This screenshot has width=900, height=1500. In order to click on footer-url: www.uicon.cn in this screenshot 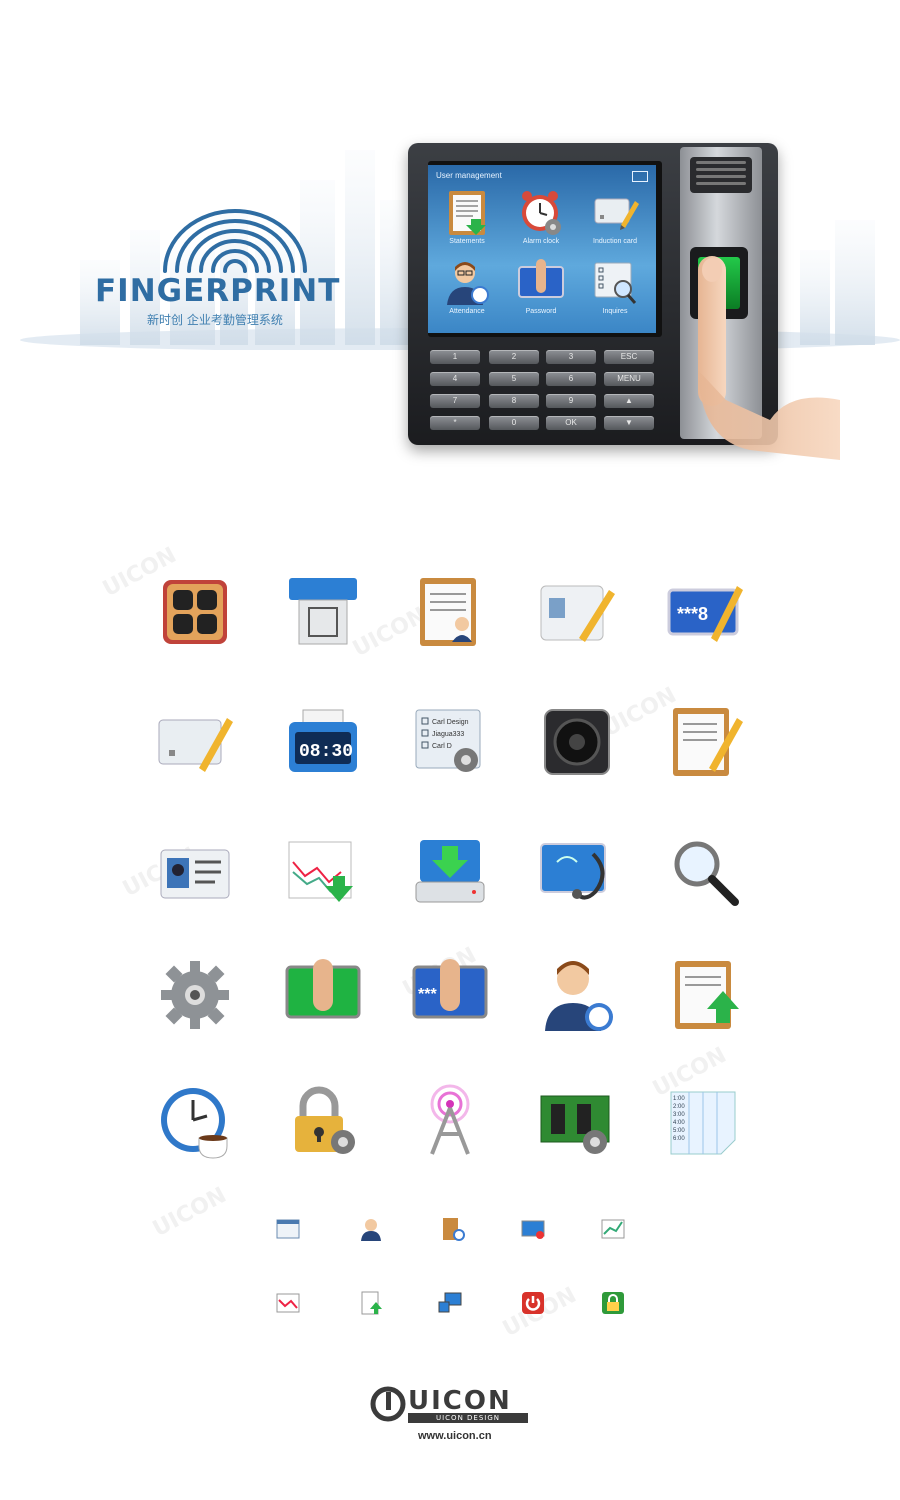, I will do `click(455, 1436)`.